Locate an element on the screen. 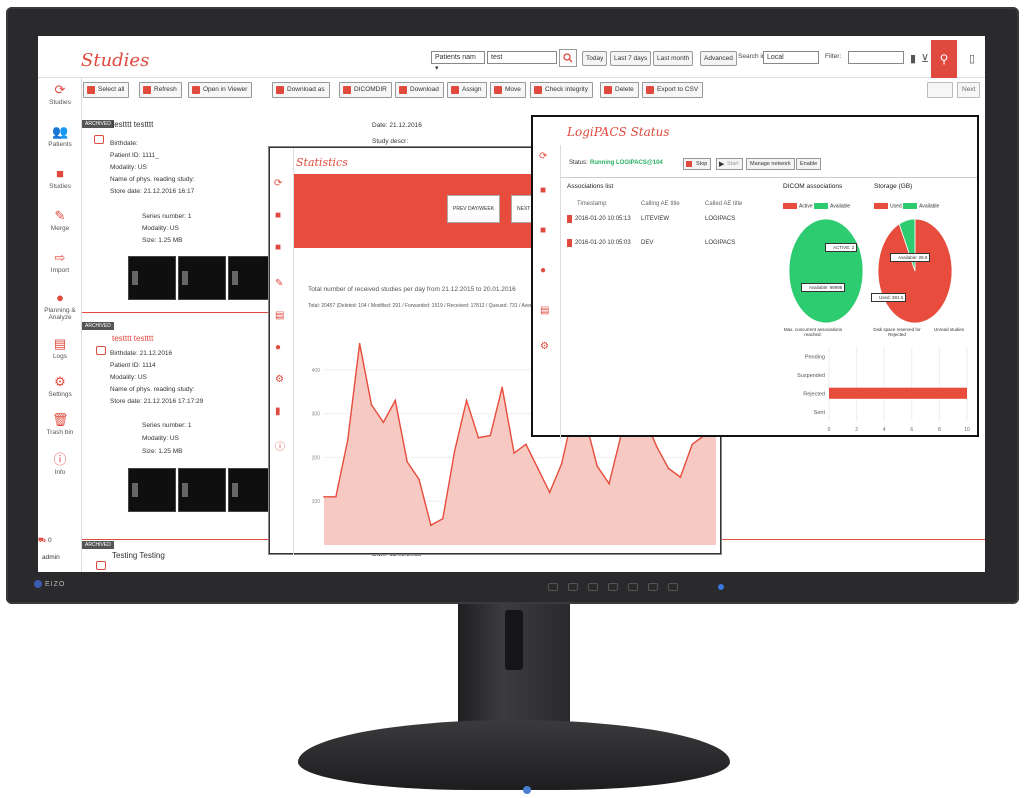 This screenshot has width=1026, height=798. cart-icon: ⛟ is located at coordinates (42, 540).